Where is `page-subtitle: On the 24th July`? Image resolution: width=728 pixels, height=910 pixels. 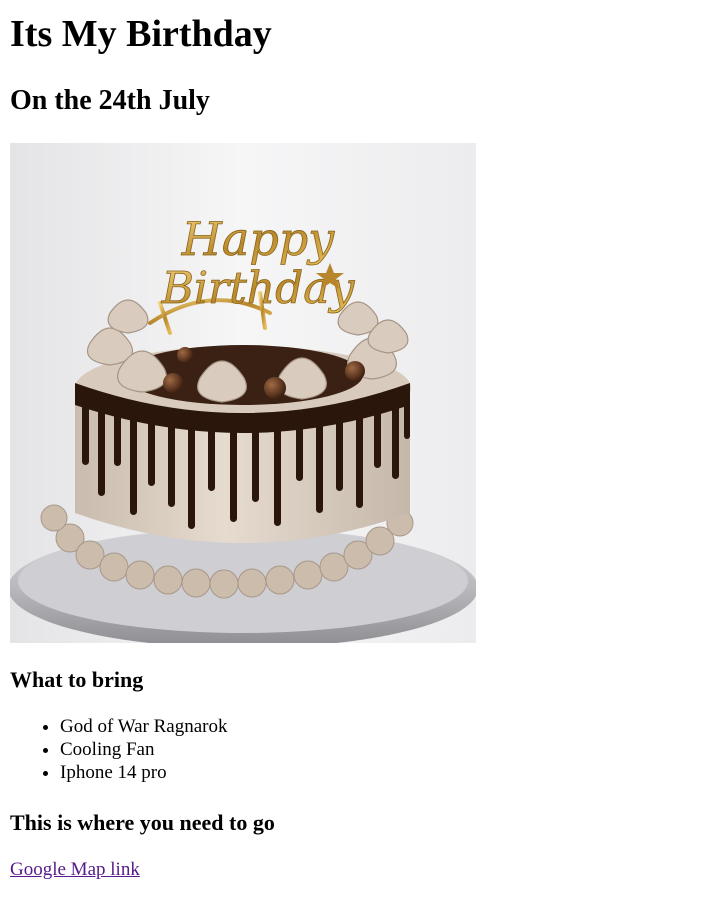 page-subtitle: On the 24th July is located at coordinates (110, 100).